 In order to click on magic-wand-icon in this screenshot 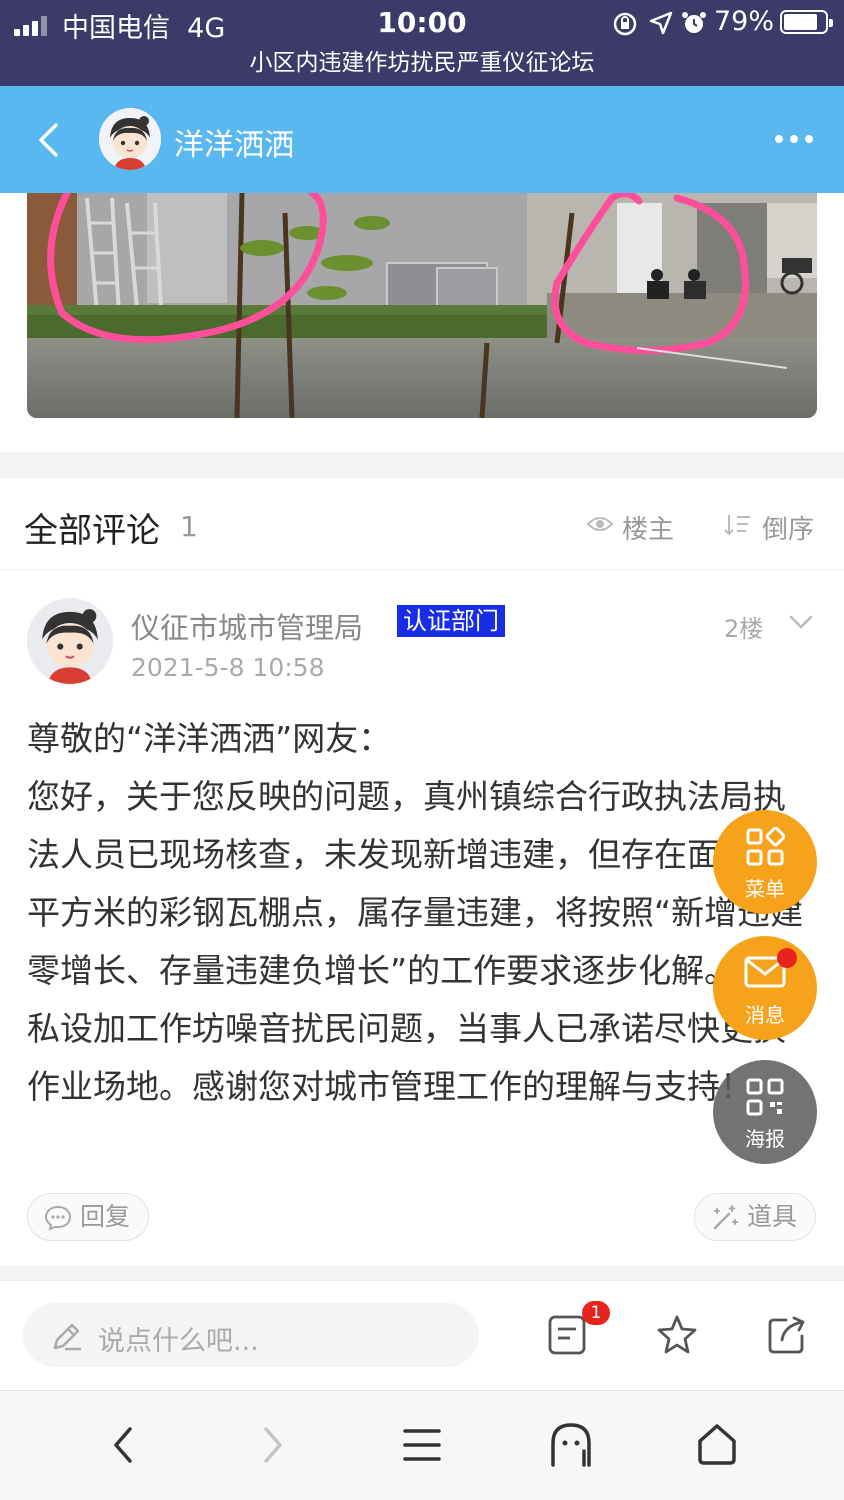, I will do `click(725, 1217)`.